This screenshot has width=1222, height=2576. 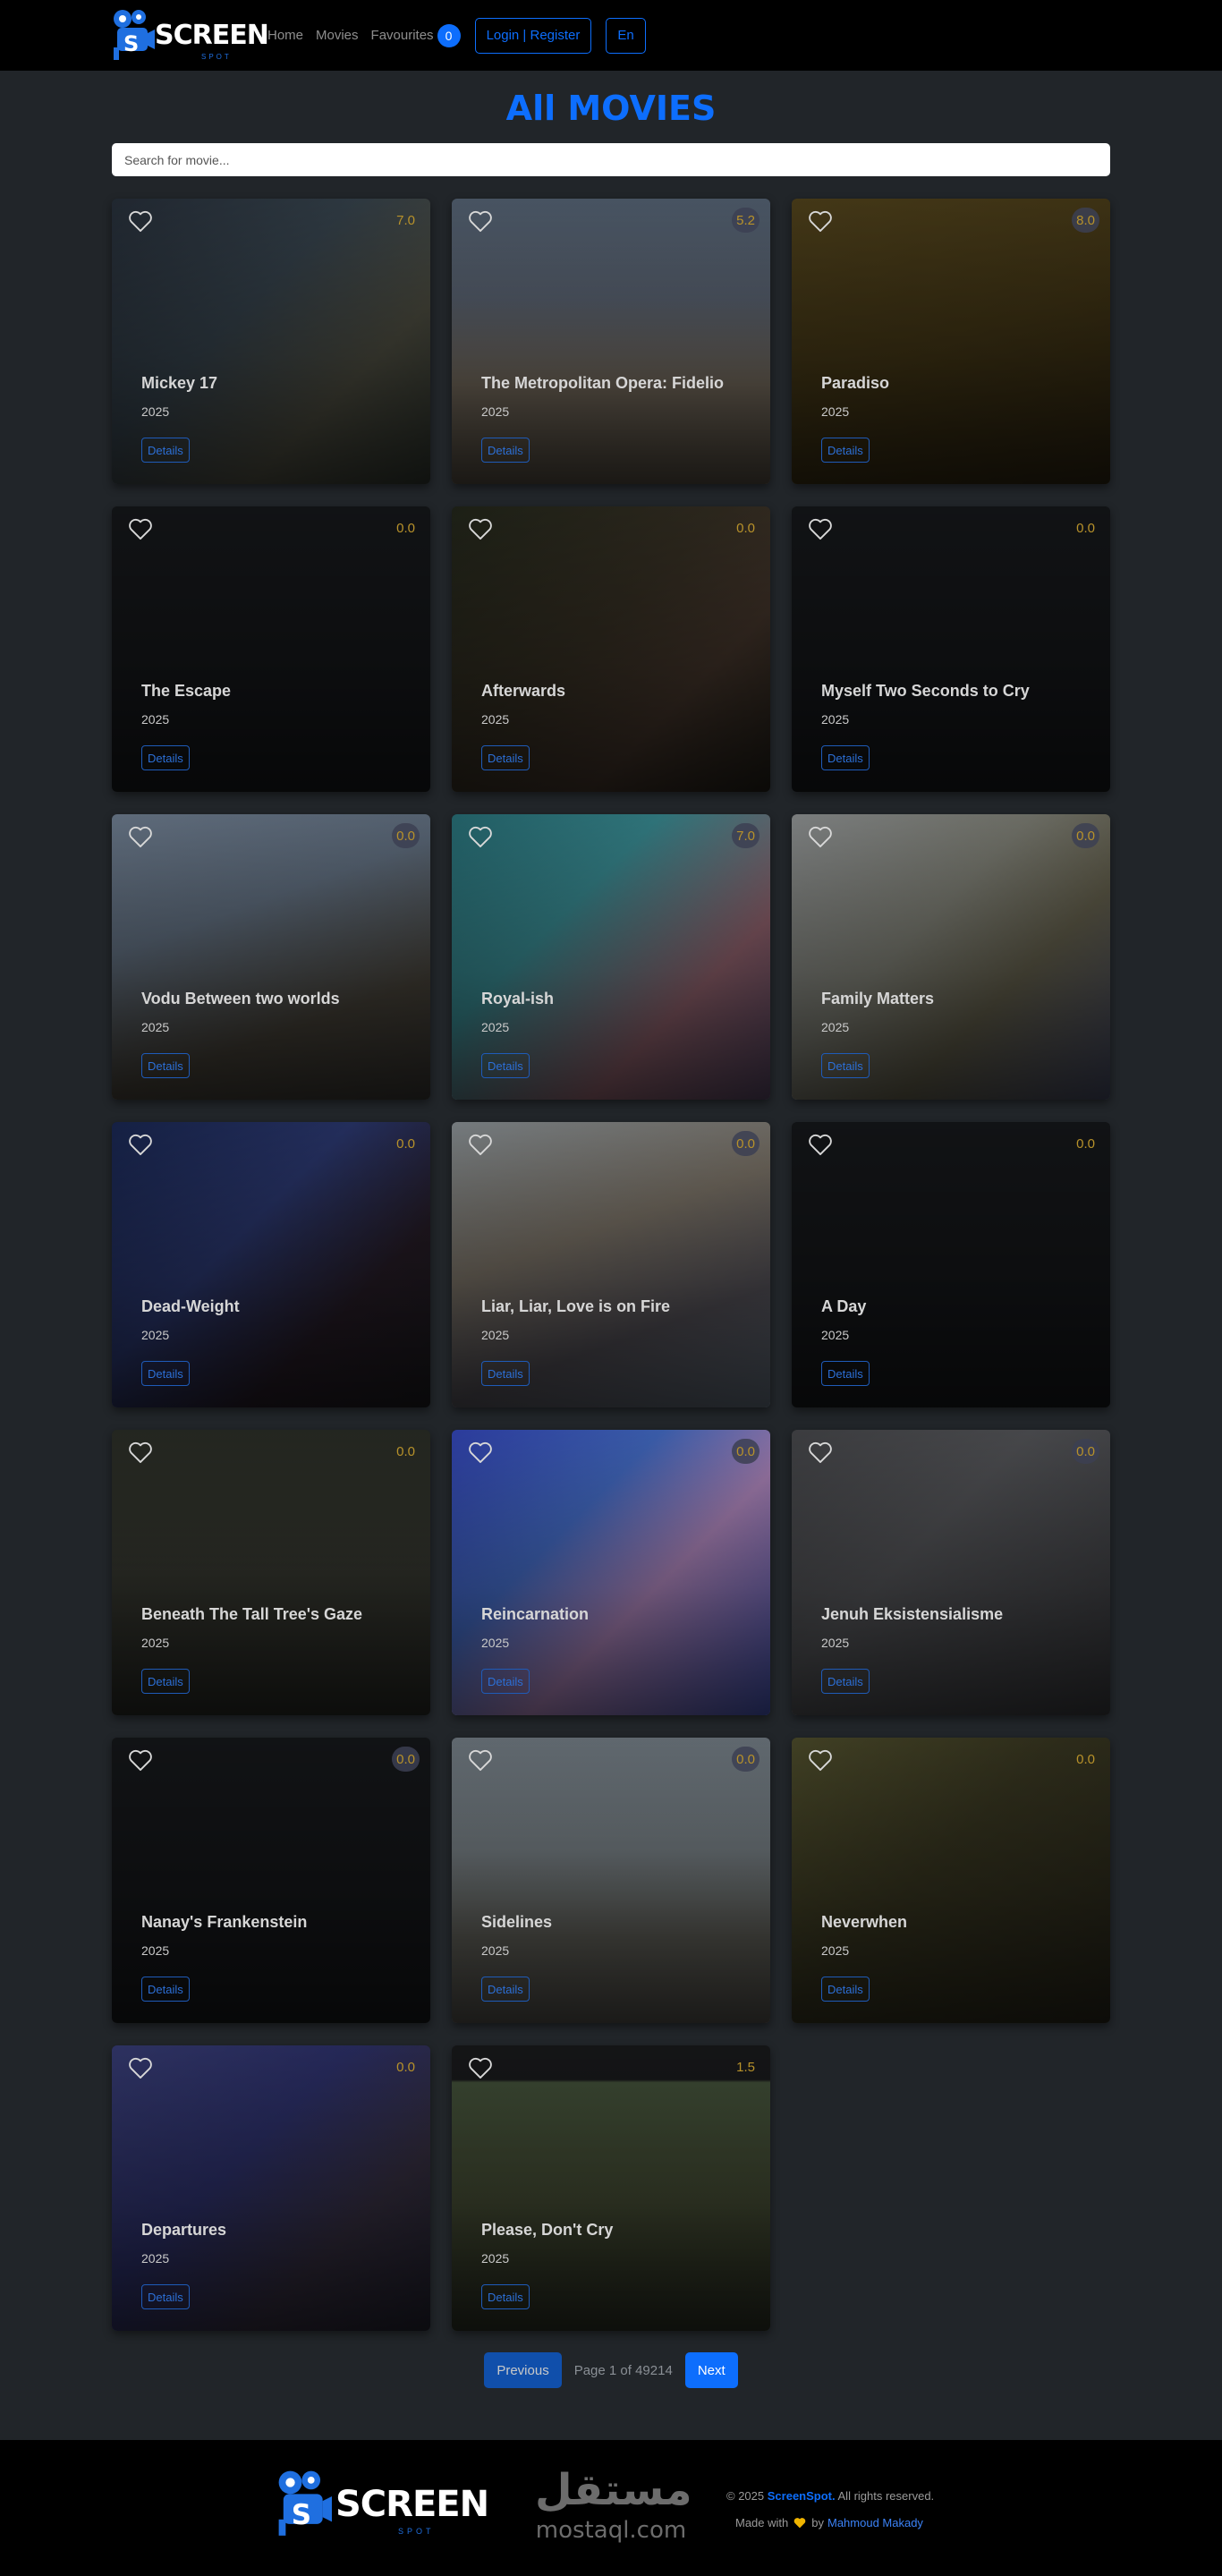 I want to click on movie-card: 1.5 Please, Don't Cry 2025 Details, so click(x=611, y=2188).